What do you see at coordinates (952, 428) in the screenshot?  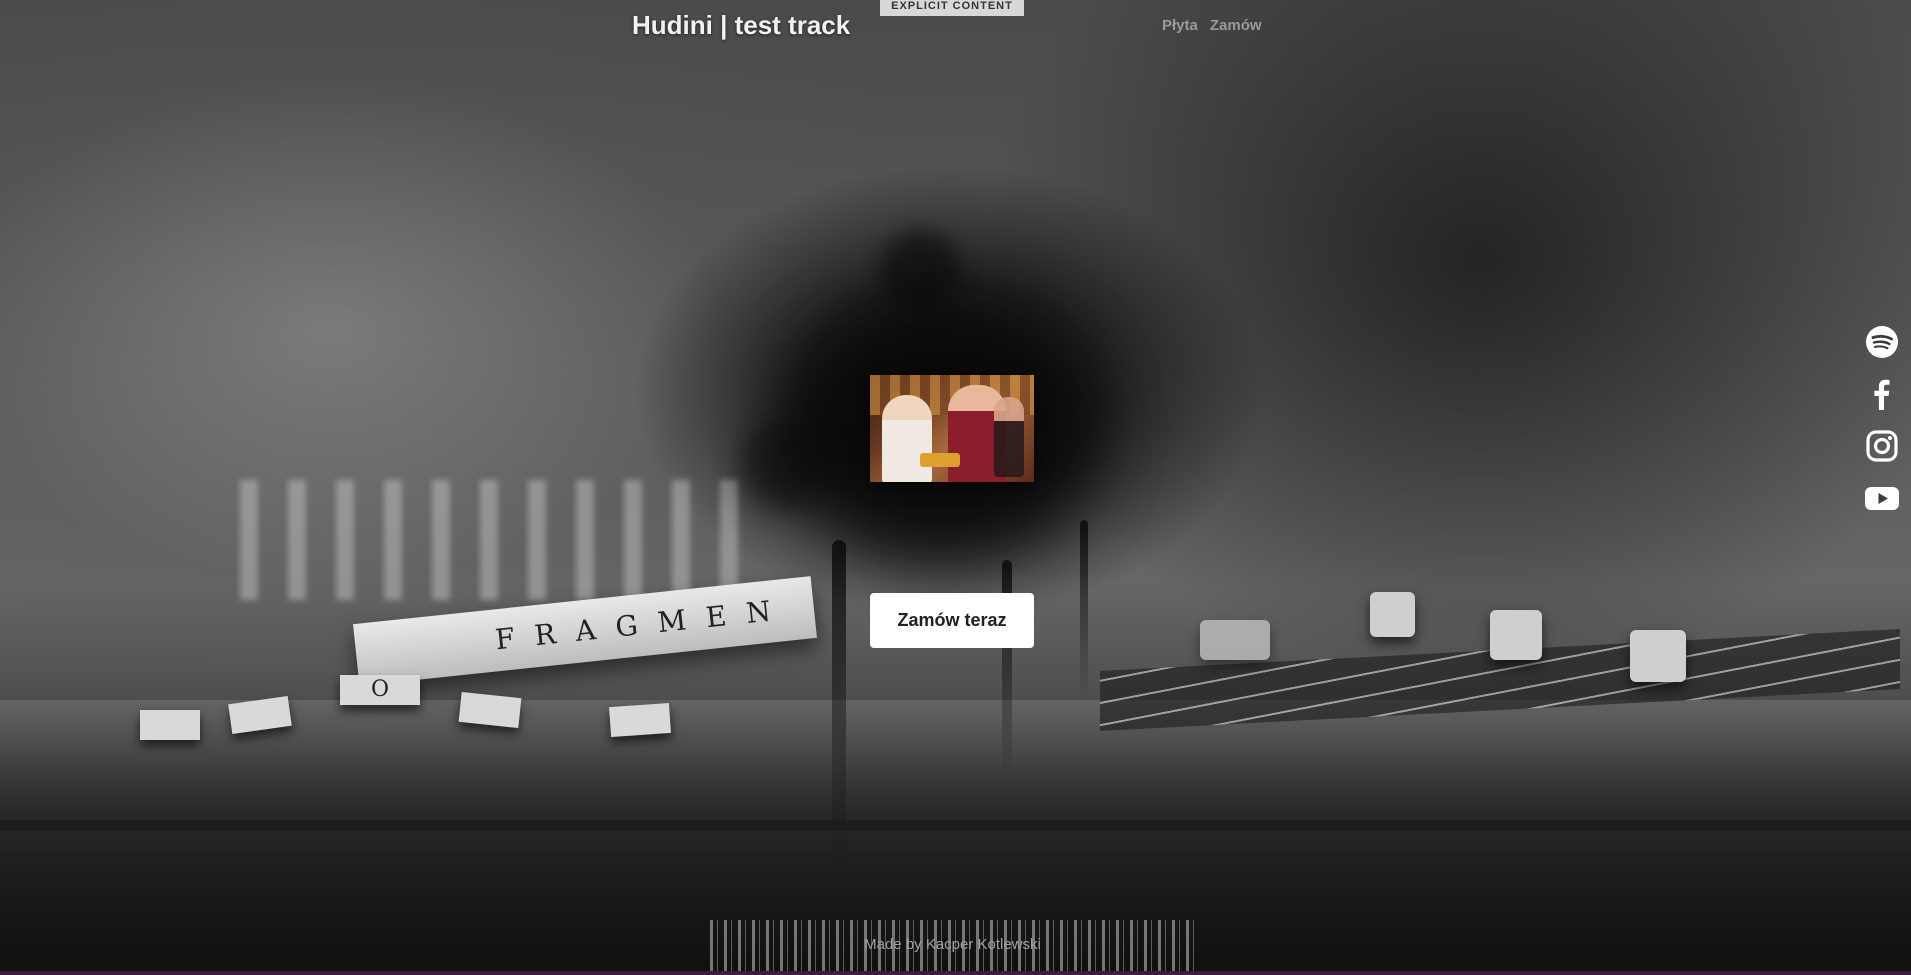 I see `album-cover-image` at bounding box center [952, 428].